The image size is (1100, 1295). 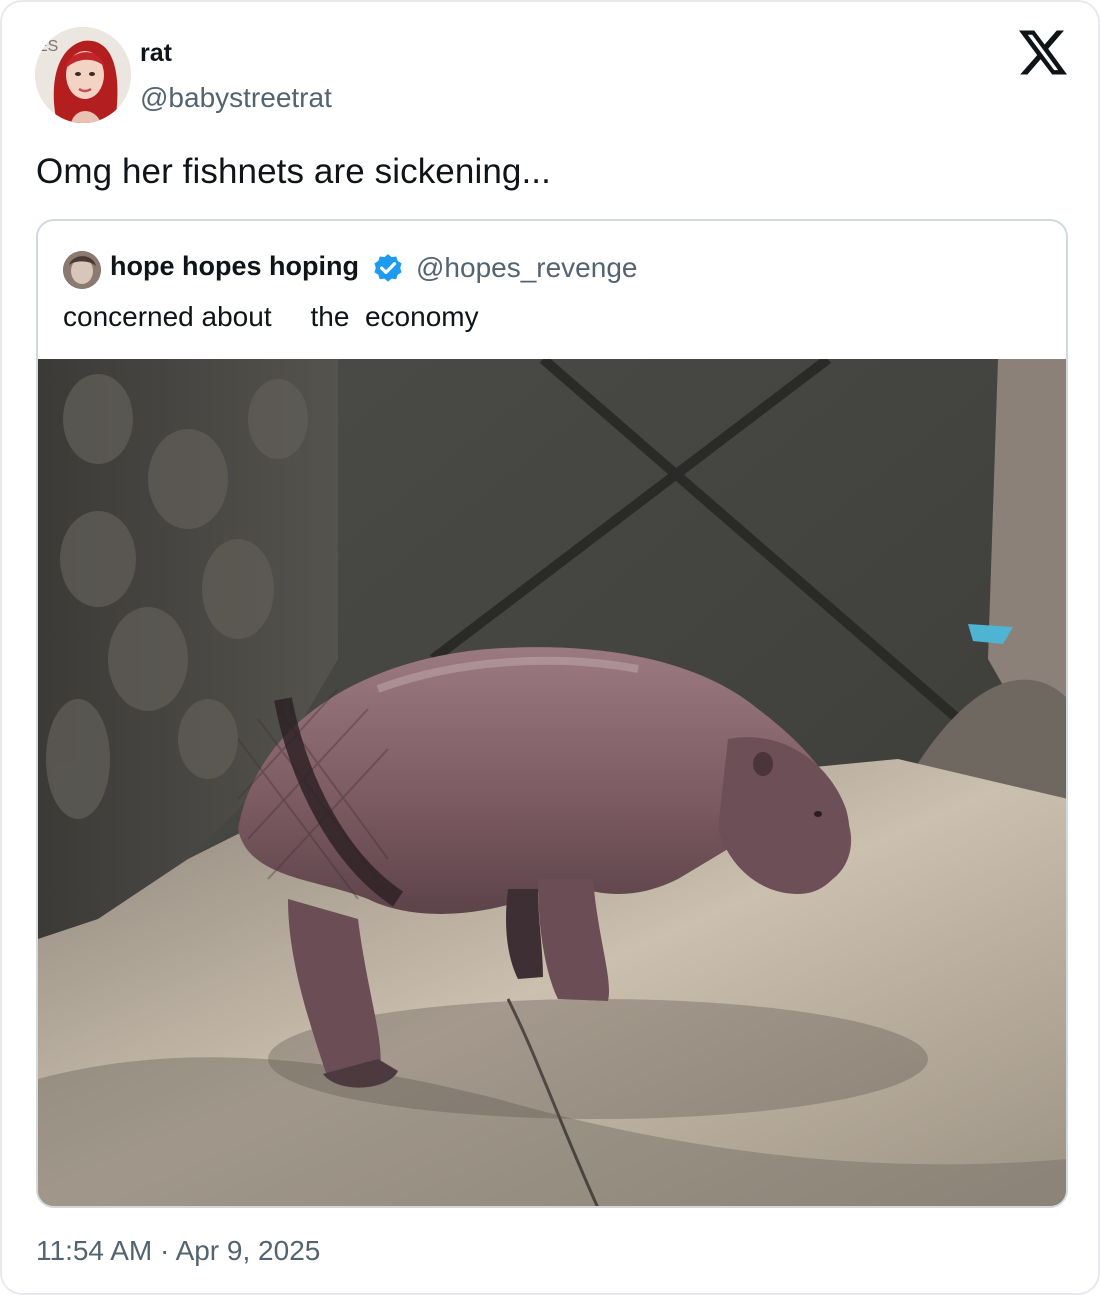 What do you see at coordinates (178, 1251) in the screenshot?
I see `tweet-timestamp: 11:54 AM · Apr 9, 2025` at bounding box center [178, 1251].